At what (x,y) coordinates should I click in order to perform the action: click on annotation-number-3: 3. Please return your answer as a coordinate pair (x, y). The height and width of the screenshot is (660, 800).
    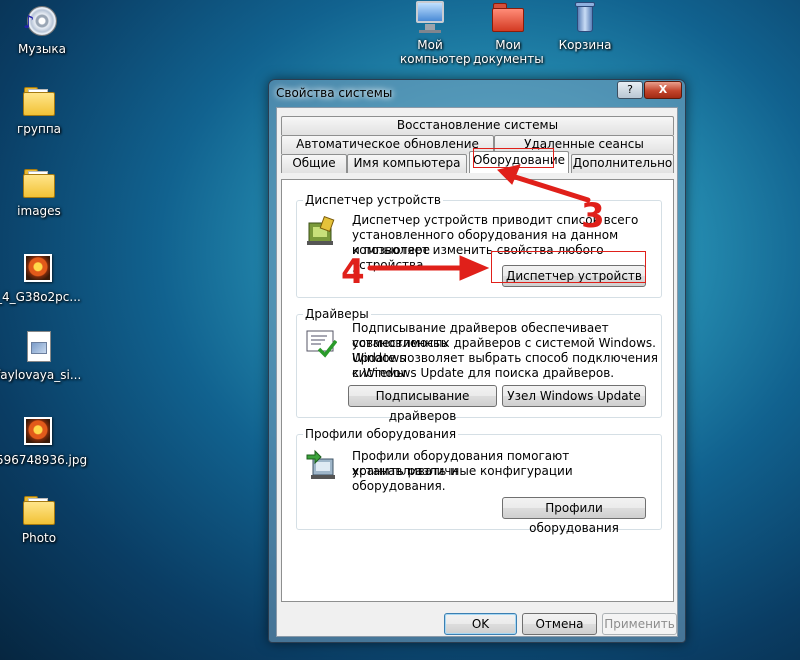
    Looking at the image, I should click on (593, 216).